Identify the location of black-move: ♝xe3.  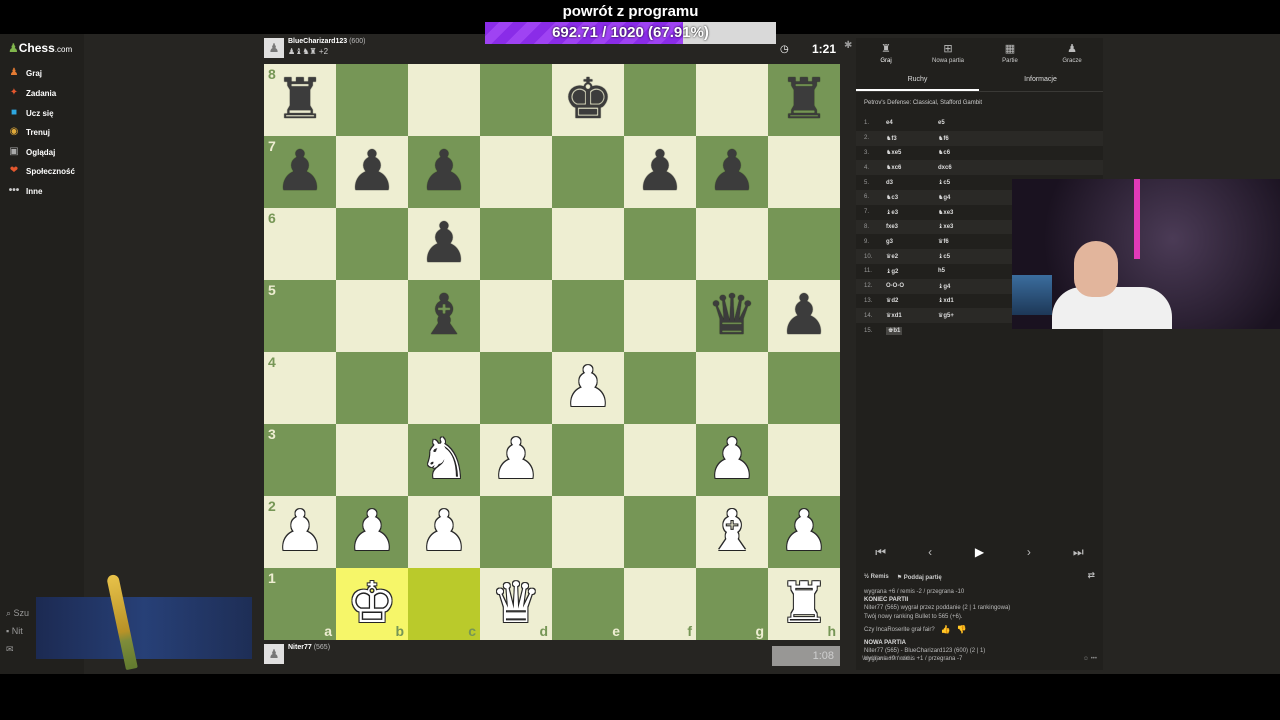
(964, 226).